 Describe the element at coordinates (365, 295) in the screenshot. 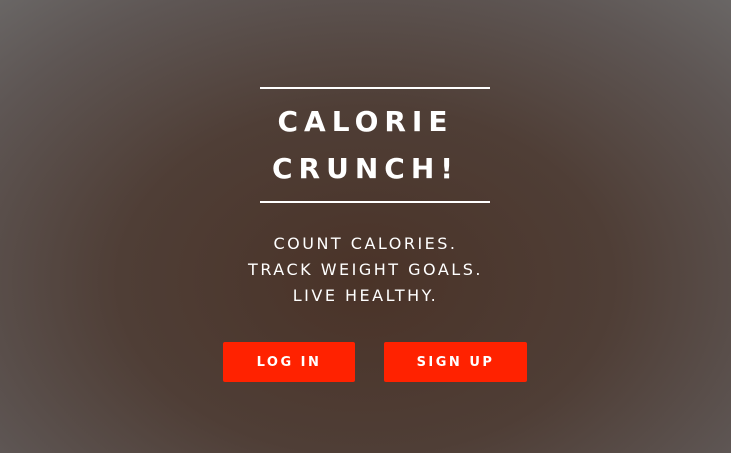

I see `tagline-line-3: LIVE HEALTHY.` at that location.